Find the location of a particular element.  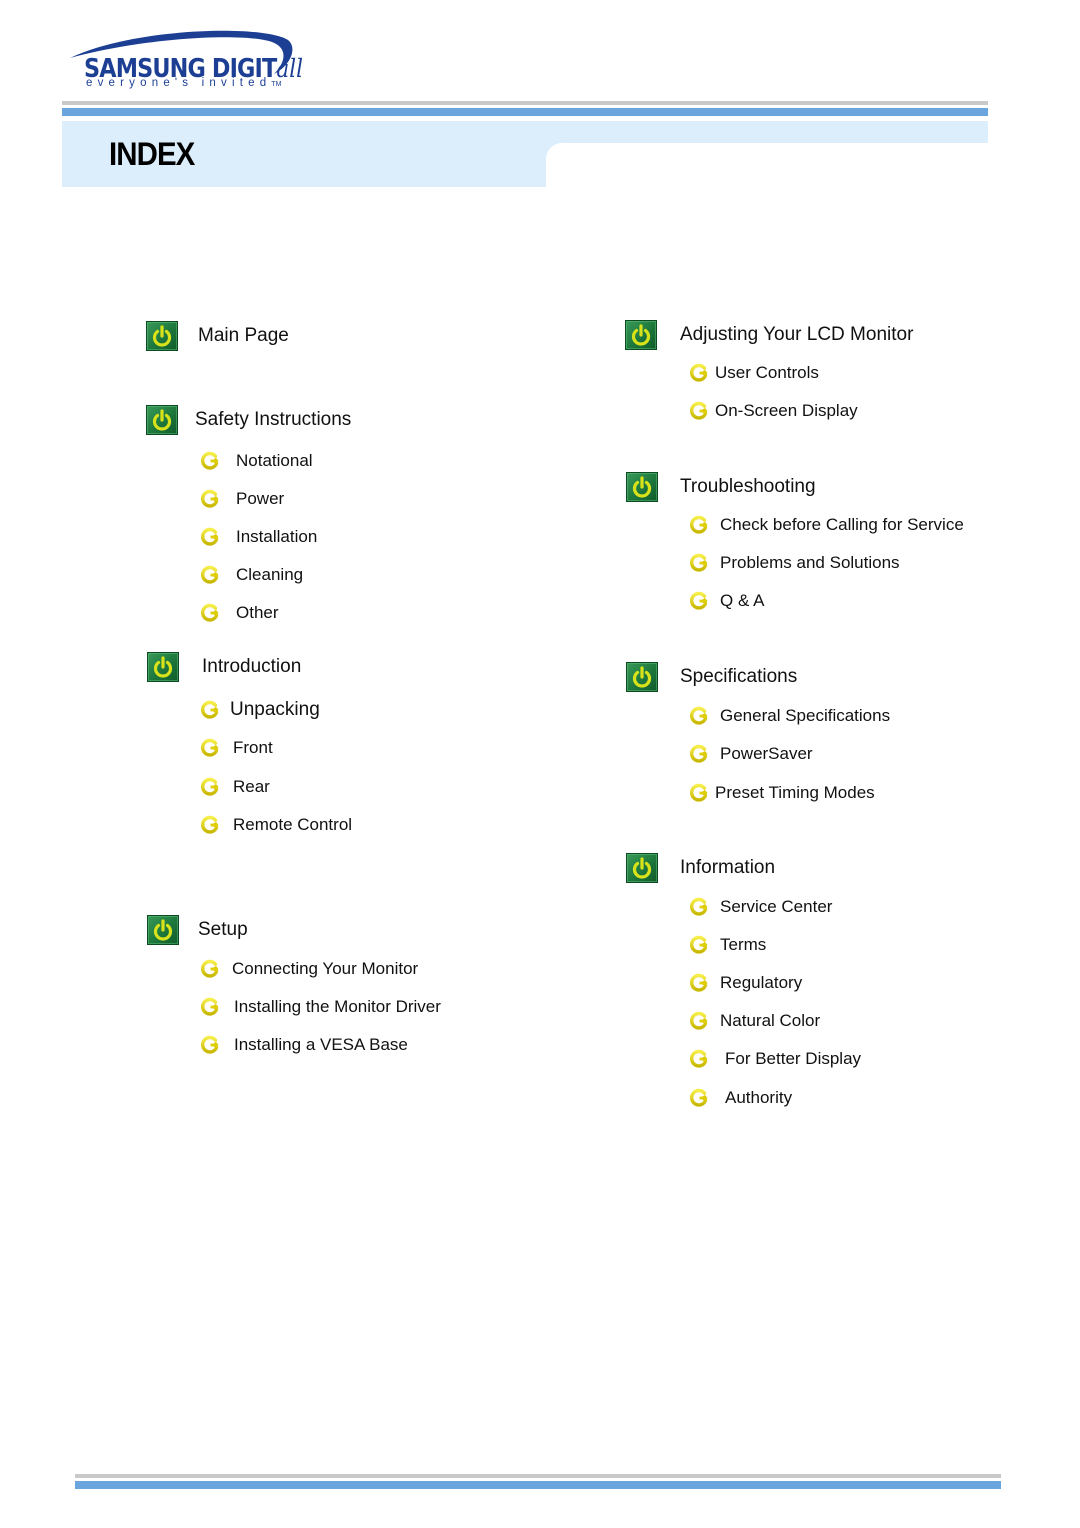

link-unpacking: Unpacking is located at coordinates (259, 710).